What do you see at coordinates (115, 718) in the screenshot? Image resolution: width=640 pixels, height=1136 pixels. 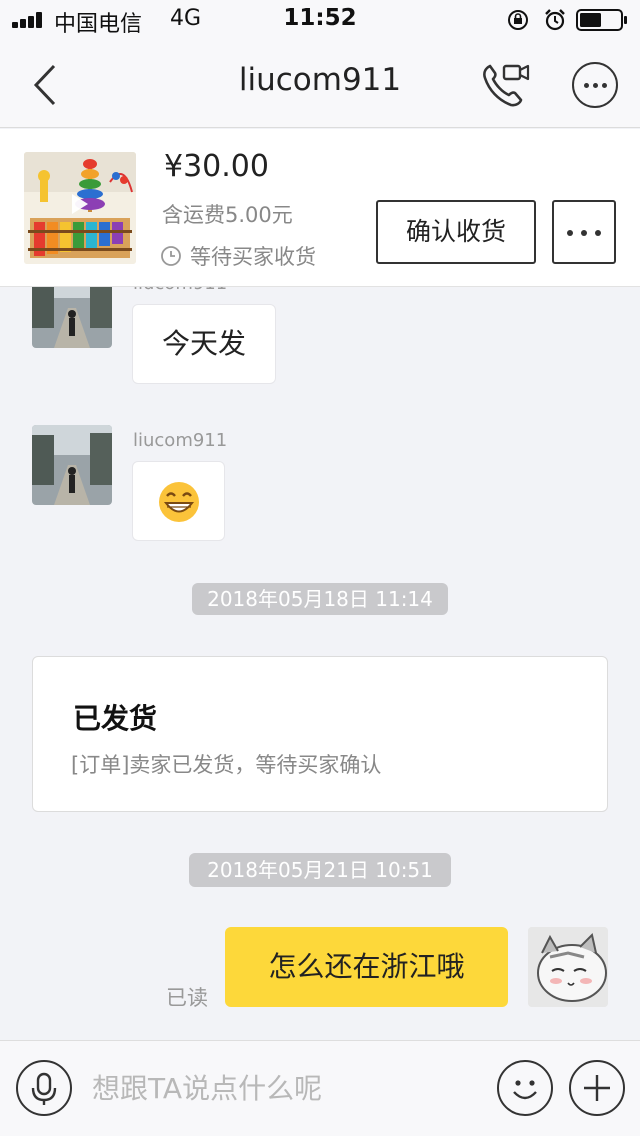 I see `shipped-title: 已发货` at bounding box center [115, 718].